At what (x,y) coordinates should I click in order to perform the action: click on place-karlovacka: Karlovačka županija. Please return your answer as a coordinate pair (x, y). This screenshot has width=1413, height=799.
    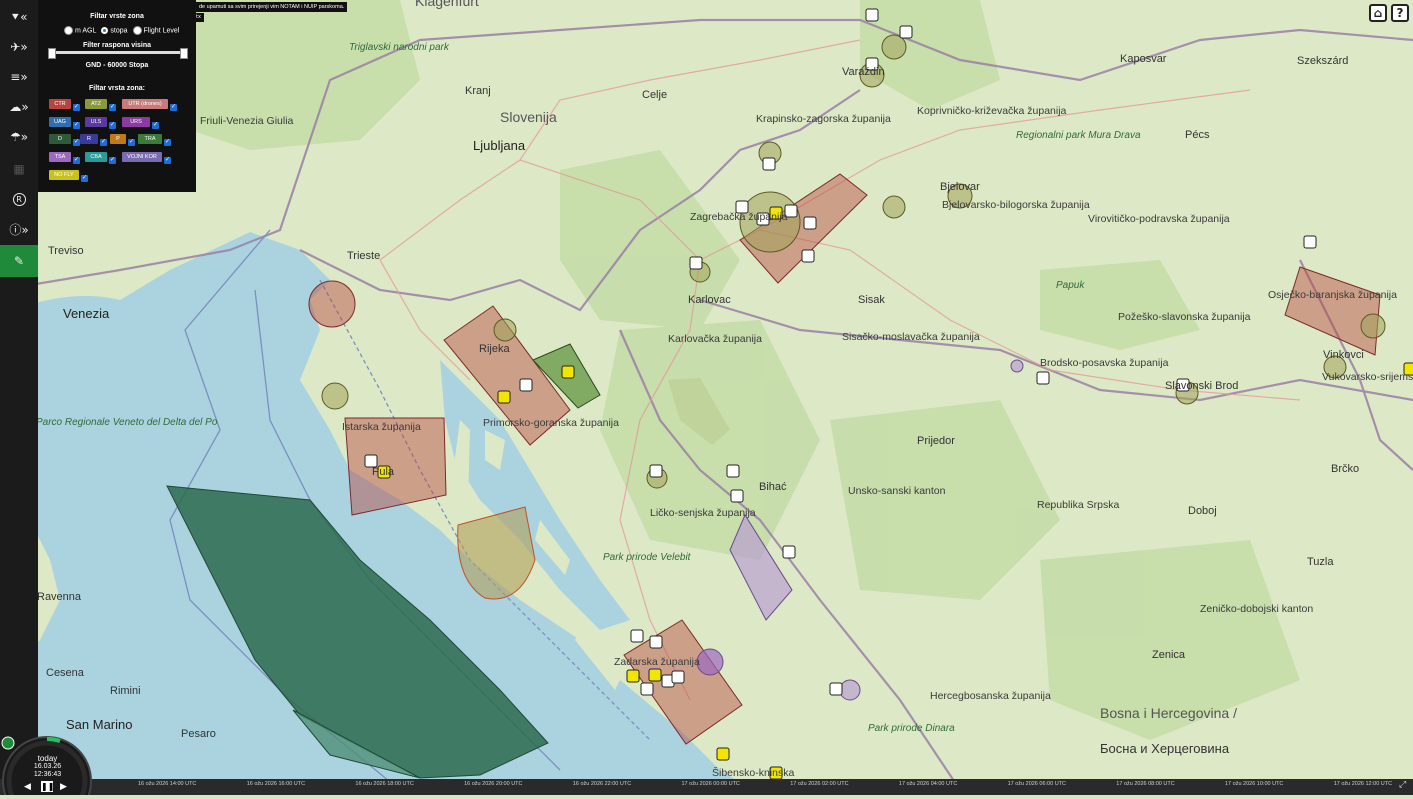
    Looking at the image, I should click on (715, 339).